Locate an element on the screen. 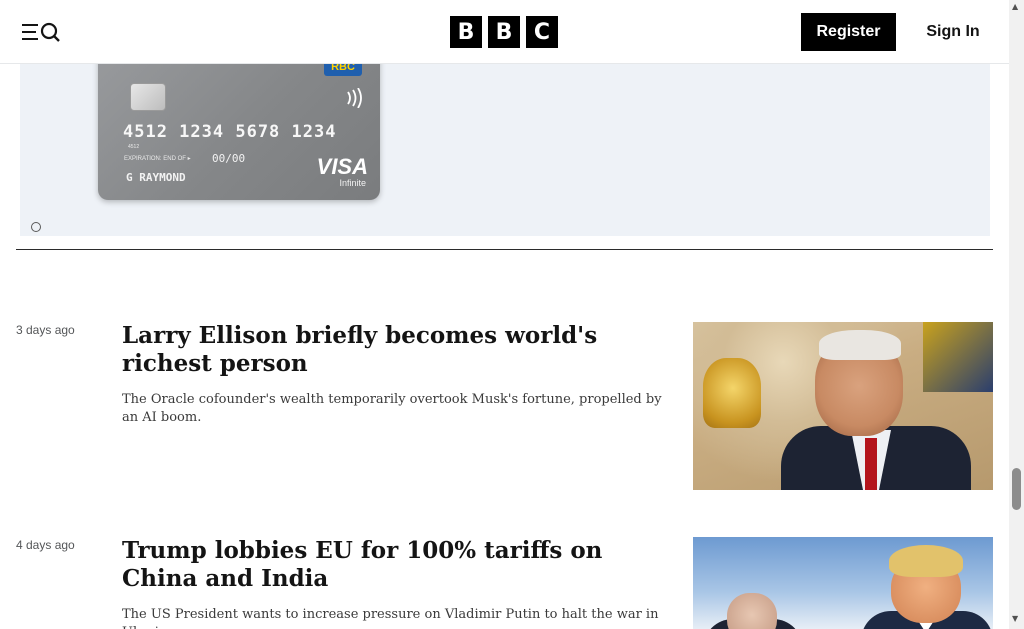 The width and height of the screenshot is (1024, 629). trophy-image is located at coordinates (732, 393).